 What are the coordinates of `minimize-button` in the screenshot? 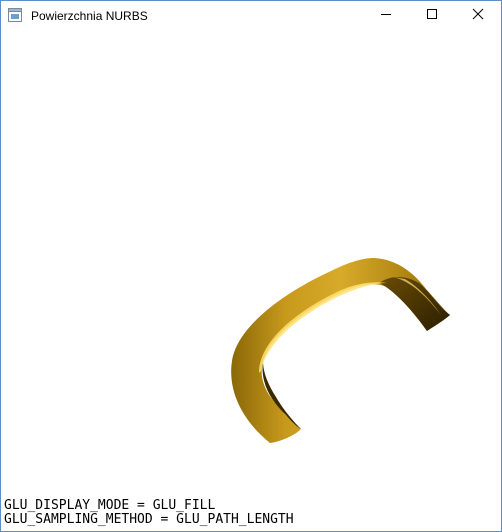 It's located at (386, 16).